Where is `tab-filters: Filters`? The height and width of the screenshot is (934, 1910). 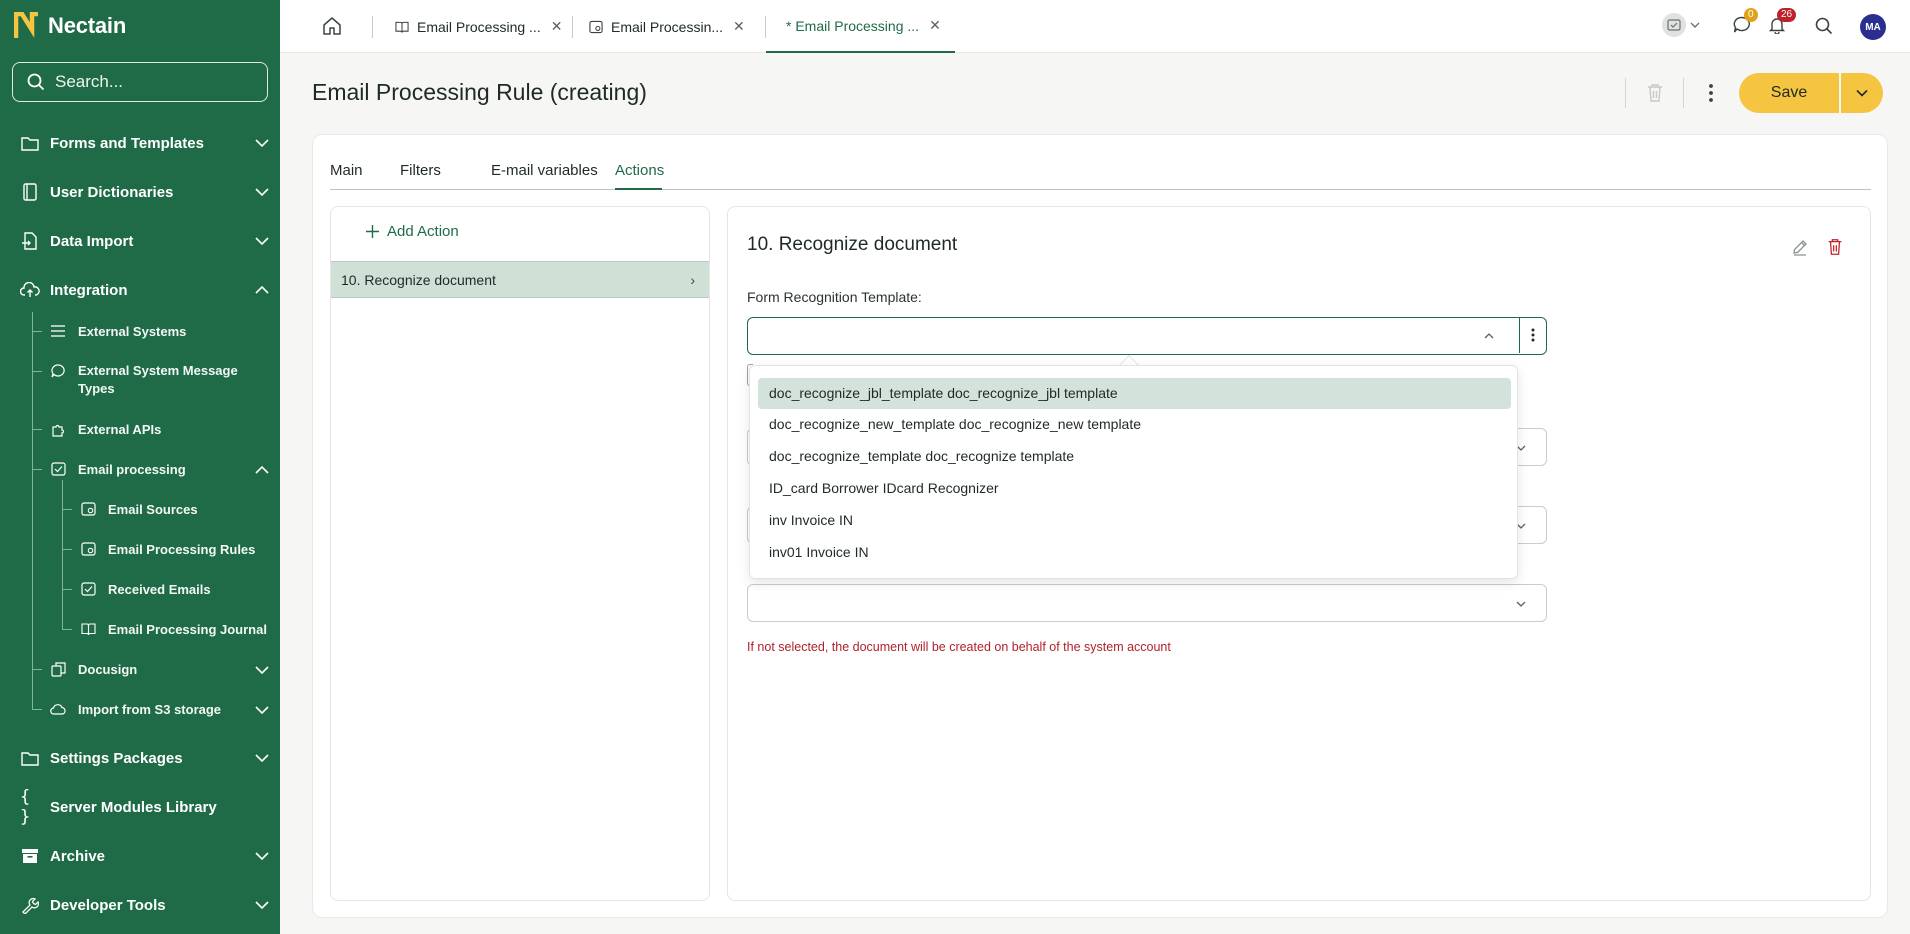
tab-filters: Filters is located at coordinates (420, 170).